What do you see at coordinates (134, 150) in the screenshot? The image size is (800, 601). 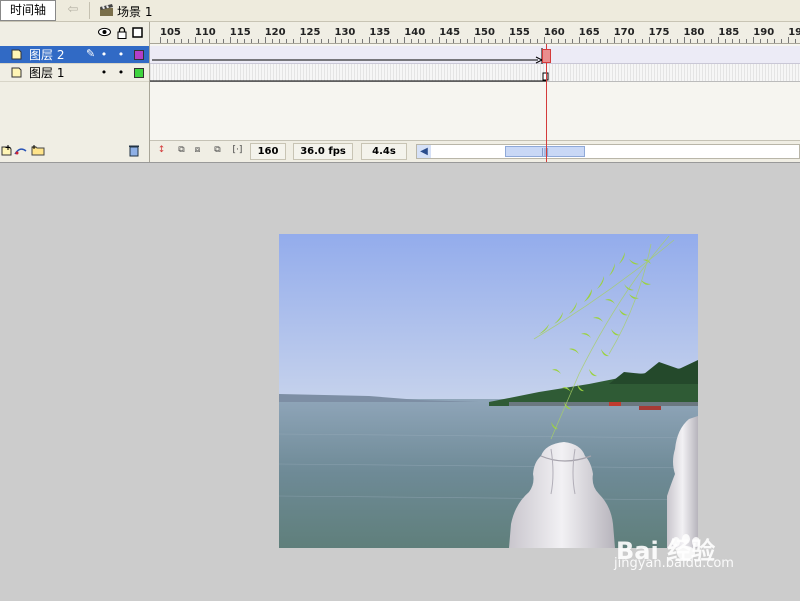 I see `delete-layer-icon` at bounding box center [134, 150].